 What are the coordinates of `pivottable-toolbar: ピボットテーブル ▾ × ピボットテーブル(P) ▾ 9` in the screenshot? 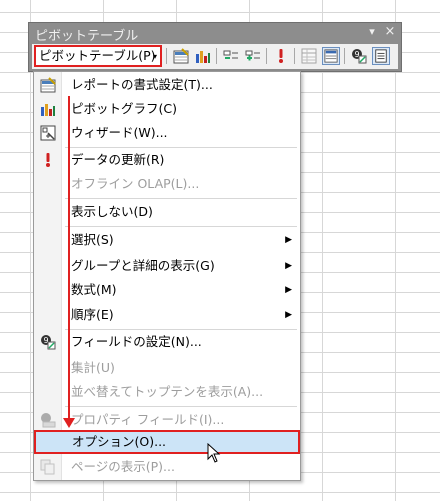 It's located at (215, 47).